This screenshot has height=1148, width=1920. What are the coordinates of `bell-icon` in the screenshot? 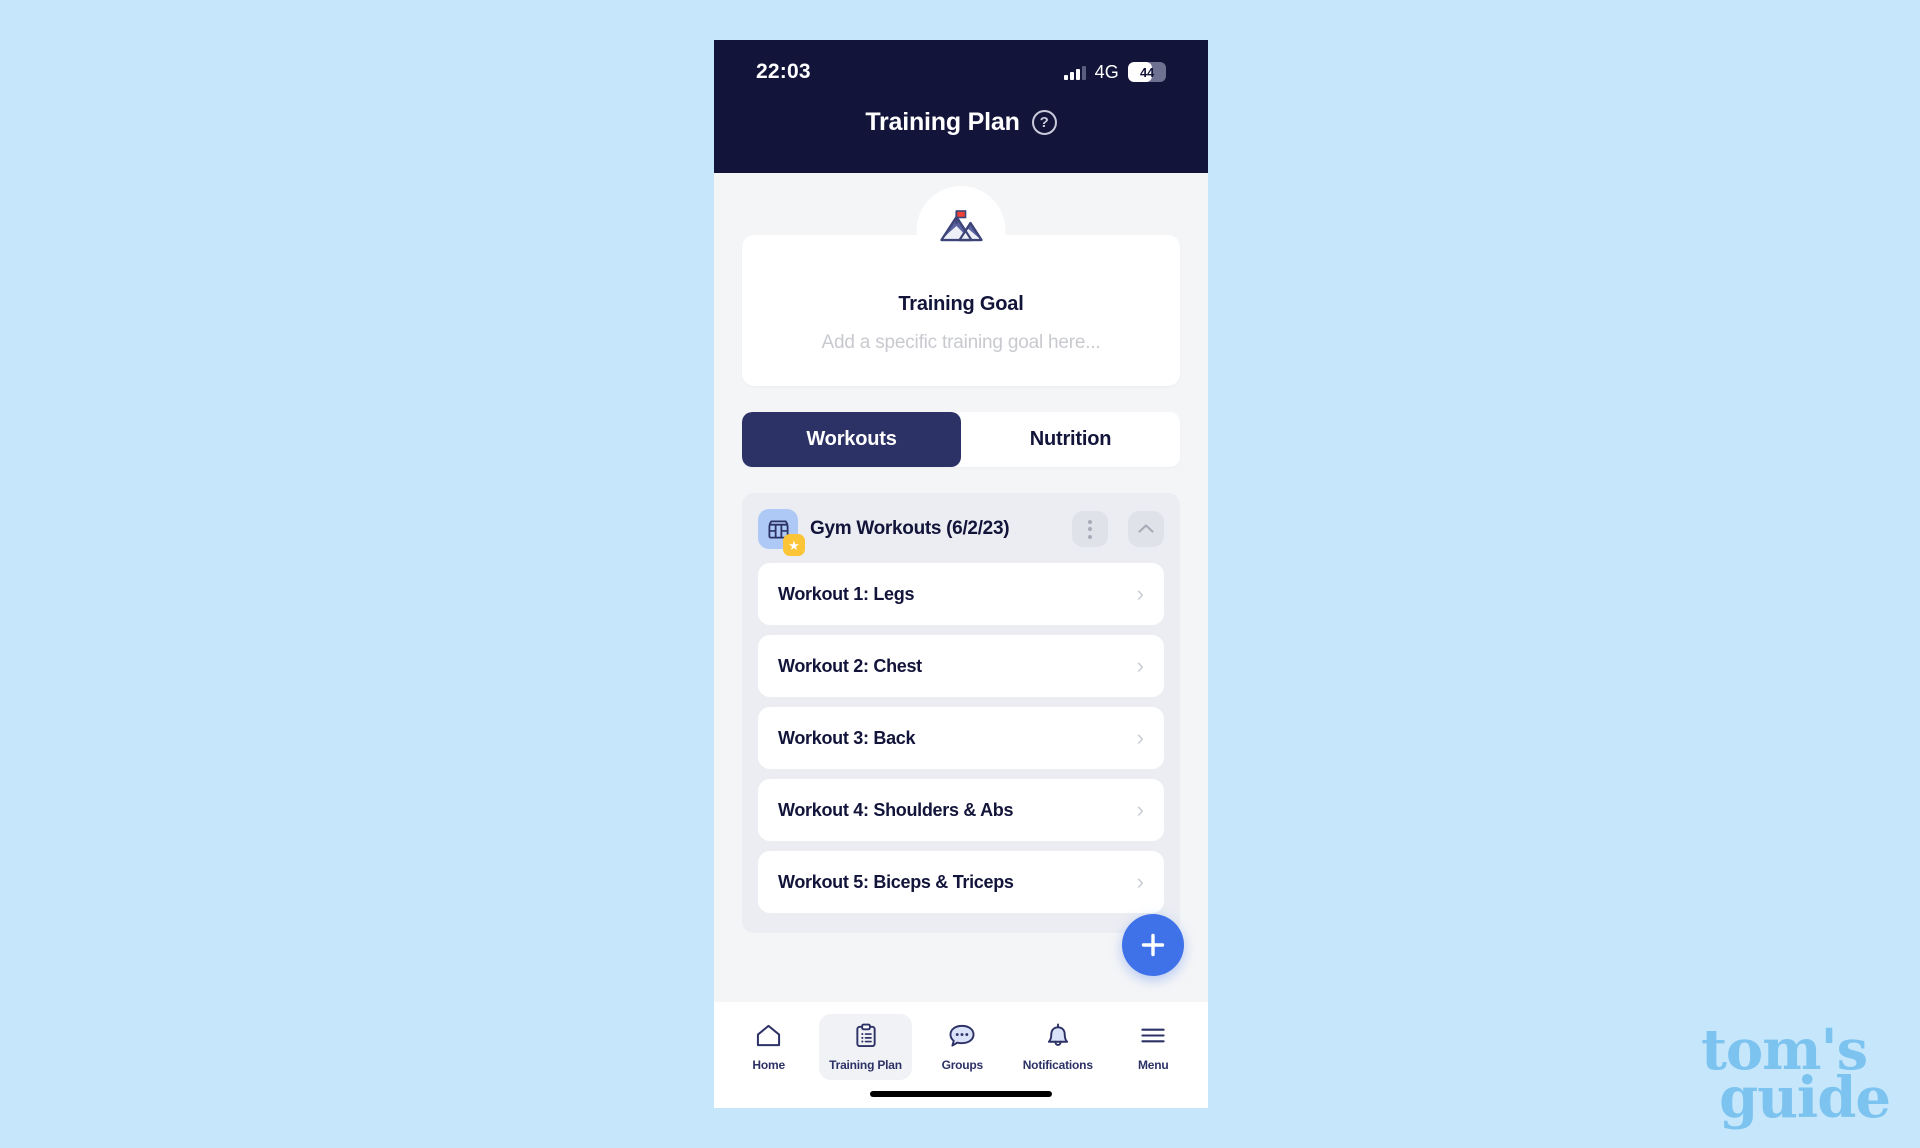 It's located at (1058, 1038).